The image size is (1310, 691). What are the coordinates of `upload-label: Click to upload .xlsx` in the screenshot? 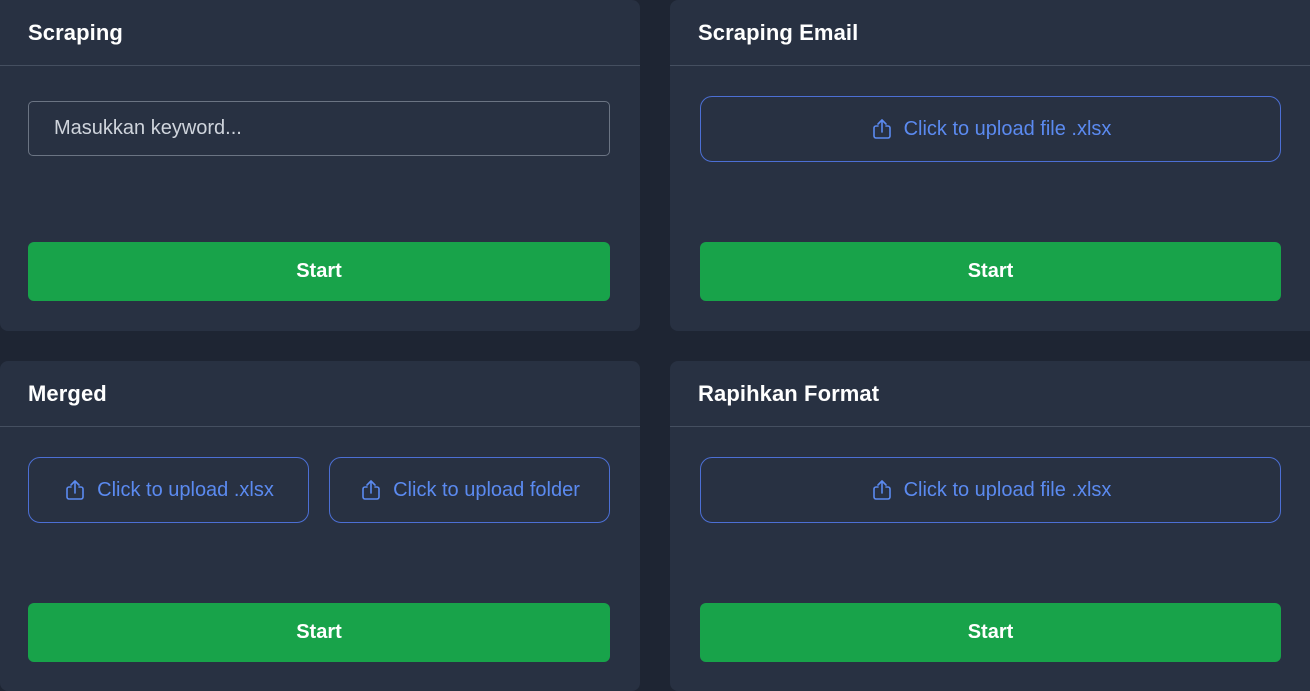 It's located at (185, 489).